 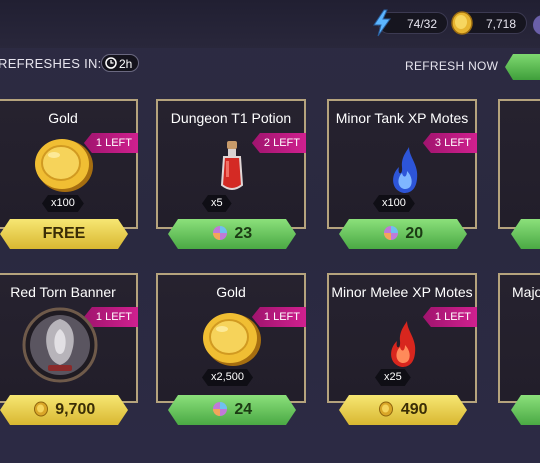 I want to click on energy-value: 74/32, so click(x=421, y=24).